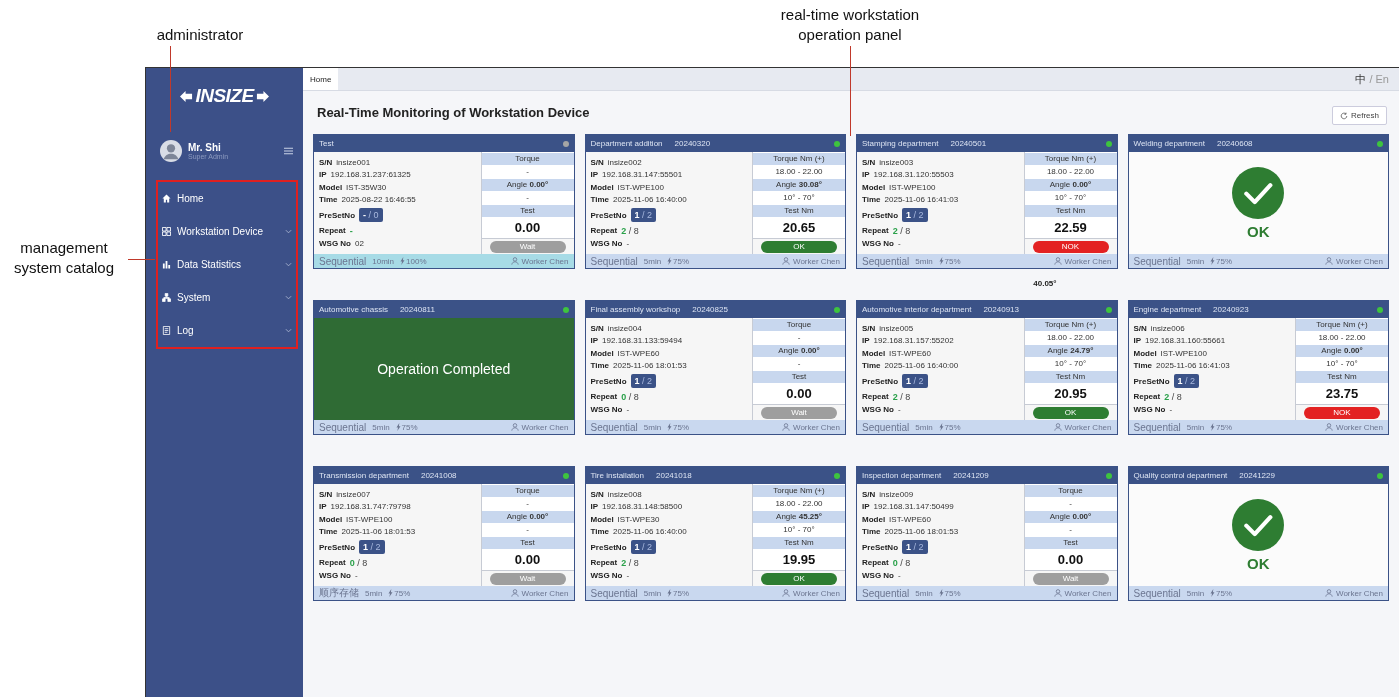 The image size is (1399, 697). I want to click on field-value: 2025-11-06 18:01:53, so click(650, 366).